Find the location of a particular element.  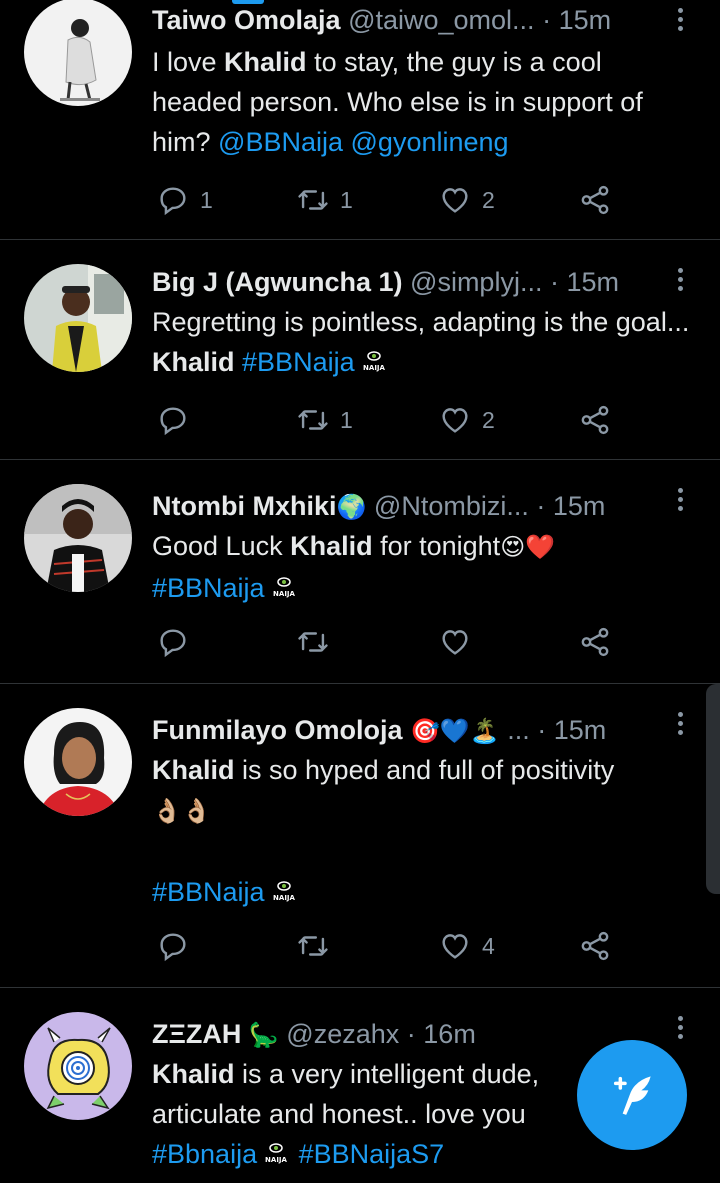

like-count: 4 is located at coordinates (488, 945).